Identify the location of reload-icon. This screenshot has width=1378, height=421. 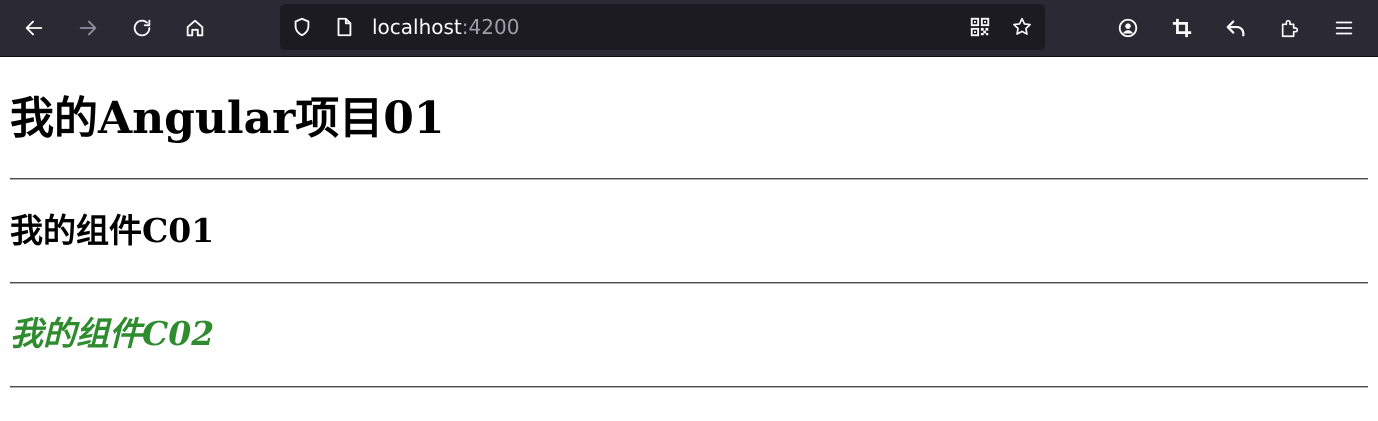
(142, 28).